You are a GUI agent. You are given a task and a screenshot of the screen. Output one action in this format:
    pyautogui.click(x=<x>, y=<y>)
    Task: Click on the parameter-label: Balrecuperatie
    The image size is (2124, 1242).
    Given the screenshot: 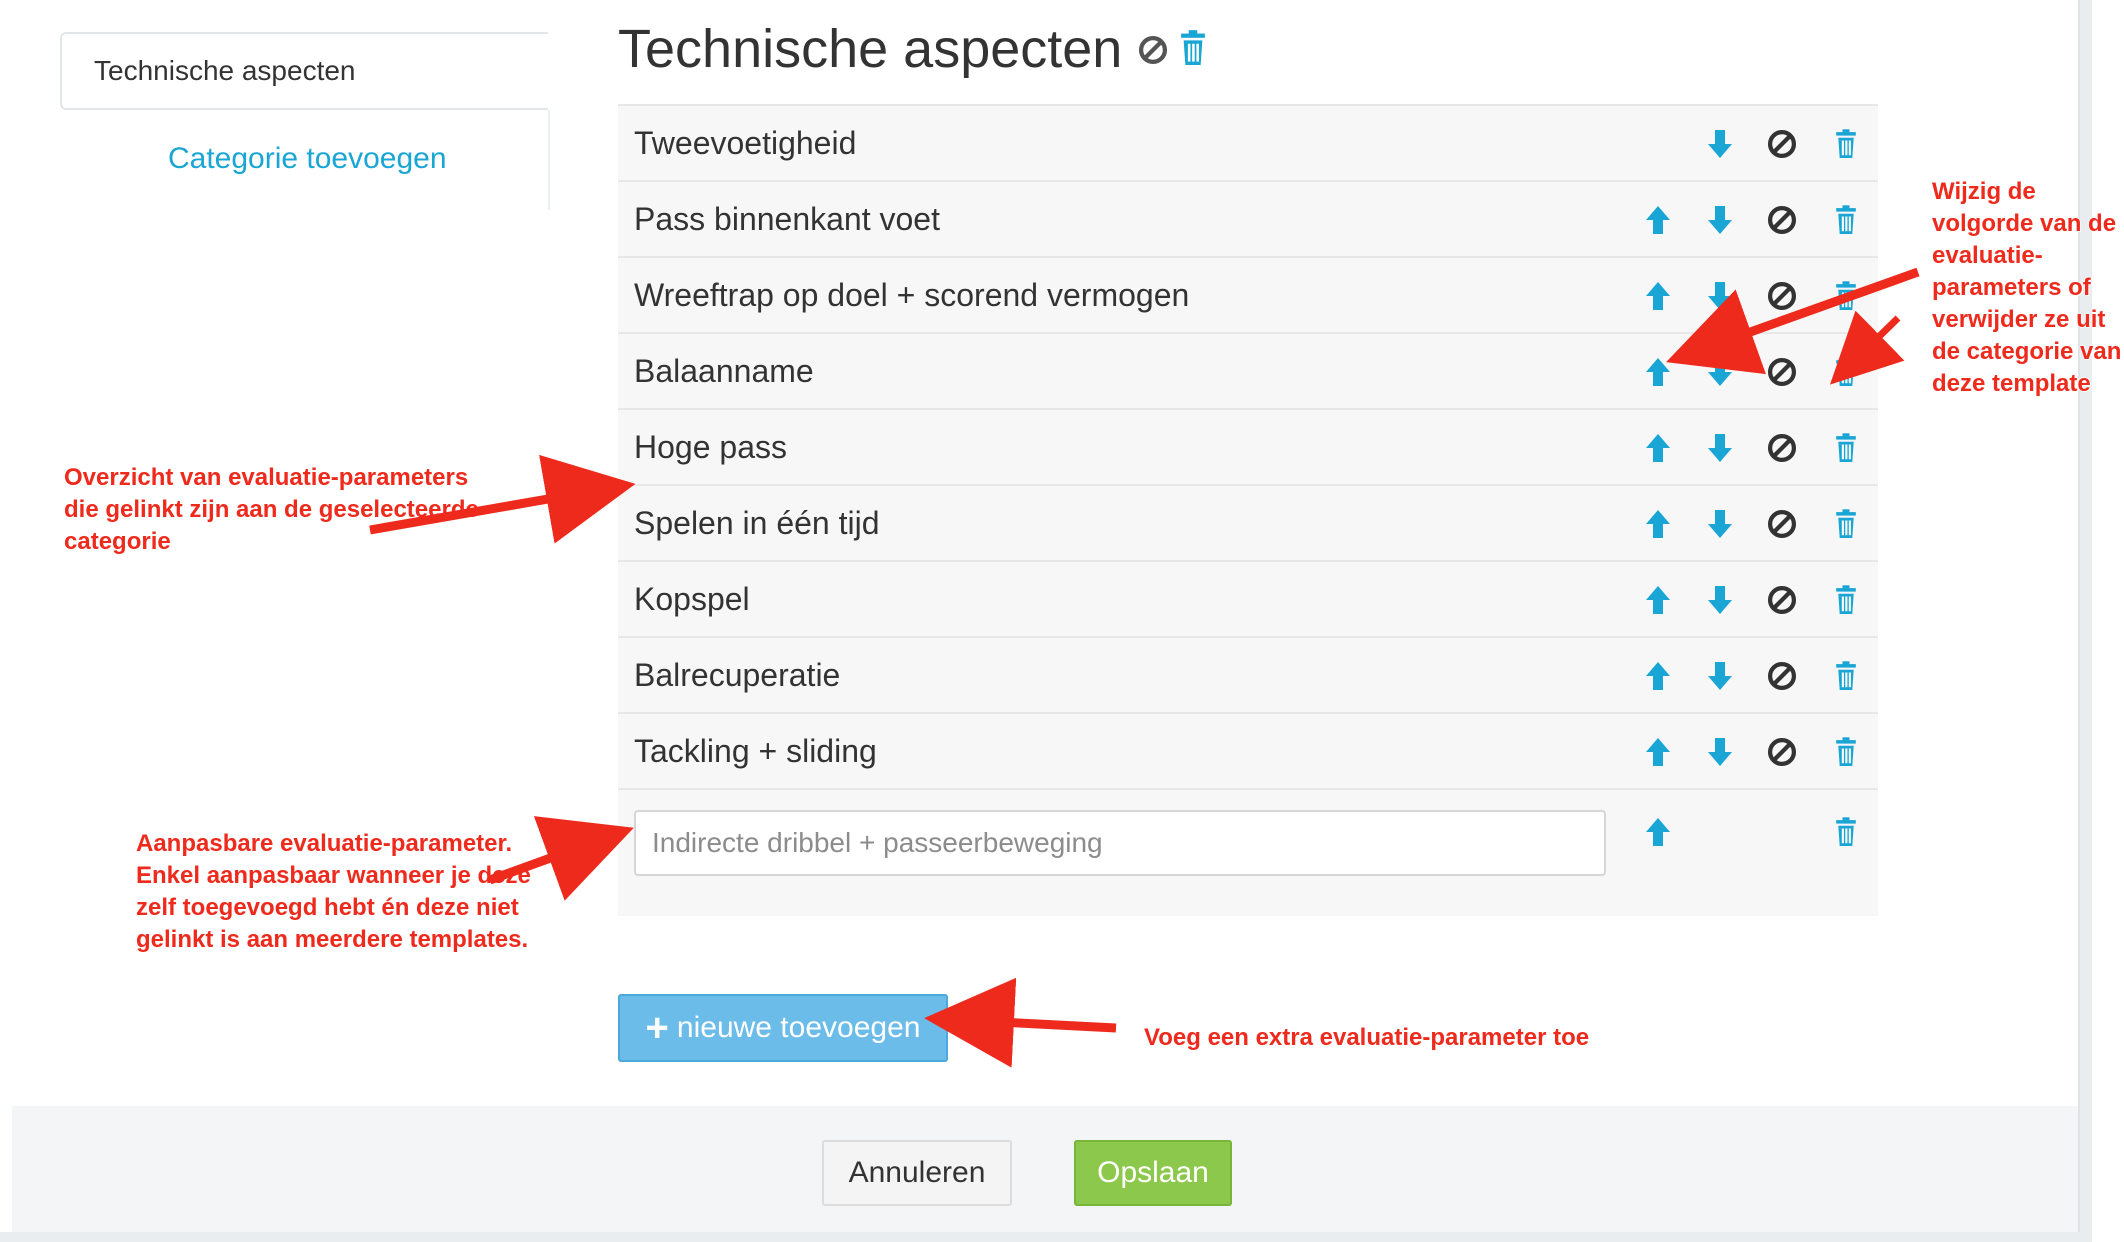 What is the action you would take?
    pyautogui.click(x=737, y=675)
    